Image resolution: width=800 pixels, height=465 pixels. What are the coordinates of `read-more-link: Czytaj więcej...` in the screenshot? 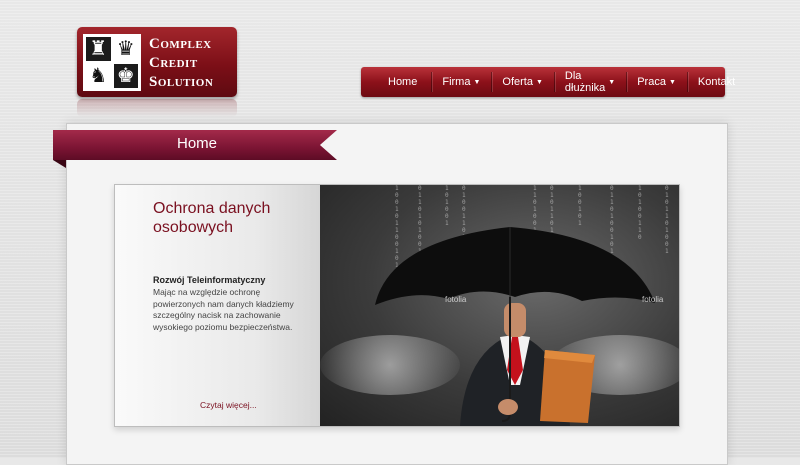 It's located at (228, 405).